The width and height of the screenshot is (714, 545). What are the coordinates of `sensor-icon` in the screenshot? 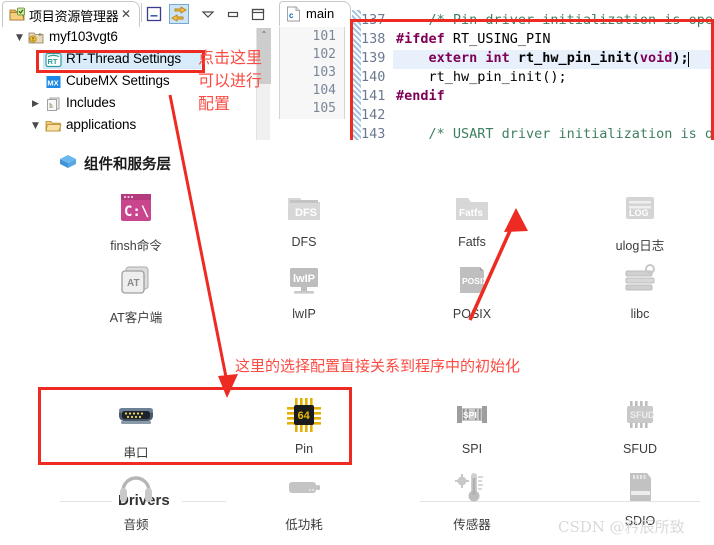 It's located at (472, 487).